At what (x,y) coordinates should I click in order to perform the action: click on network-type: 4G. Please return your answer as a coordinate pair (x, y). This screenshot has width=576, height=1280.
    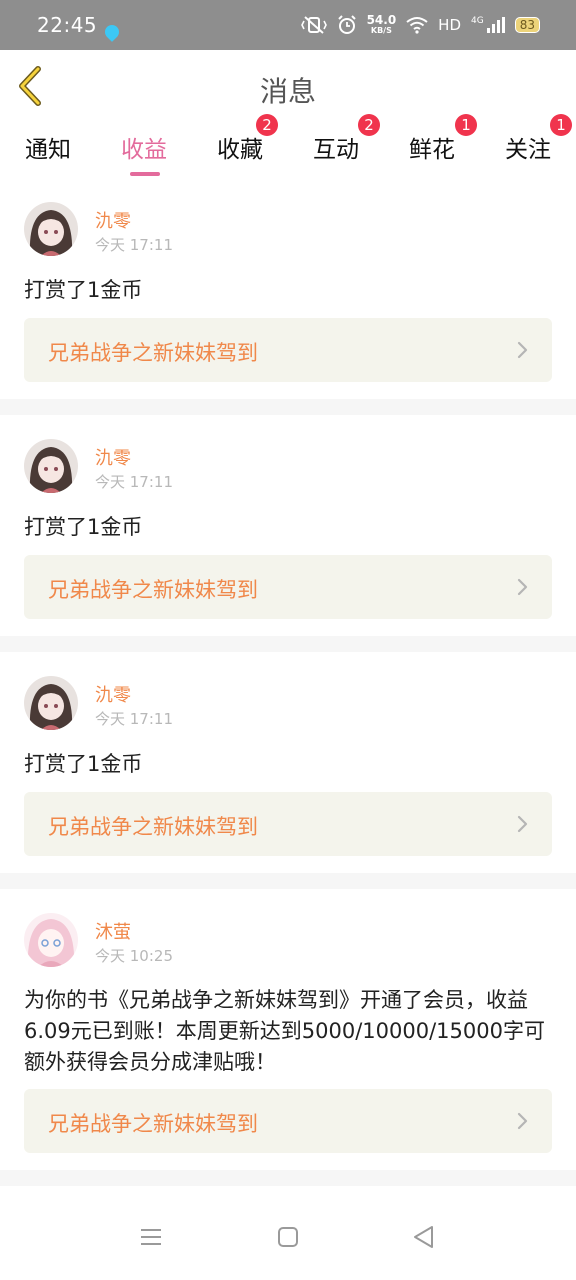
    Looking at the image, I should click on (477, 20).